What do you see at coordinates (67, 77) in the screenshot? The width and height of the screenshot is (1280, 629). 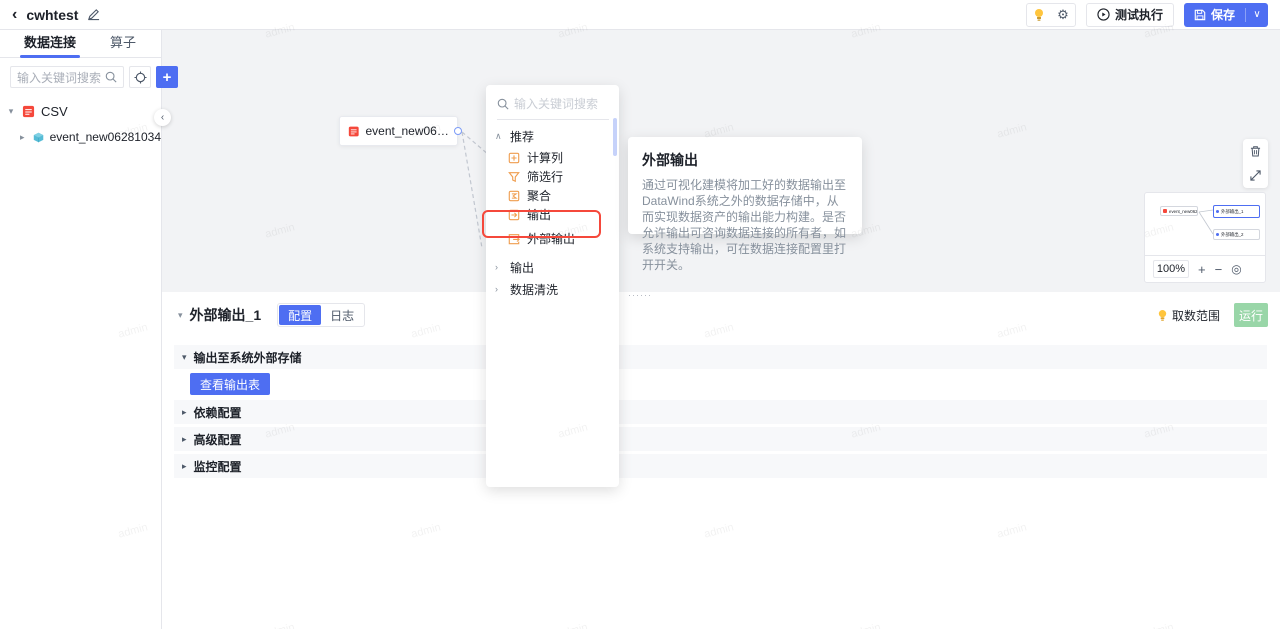 I see `sidebar-search-input: 输入关键词搜索` at bounding box center [67, 77].